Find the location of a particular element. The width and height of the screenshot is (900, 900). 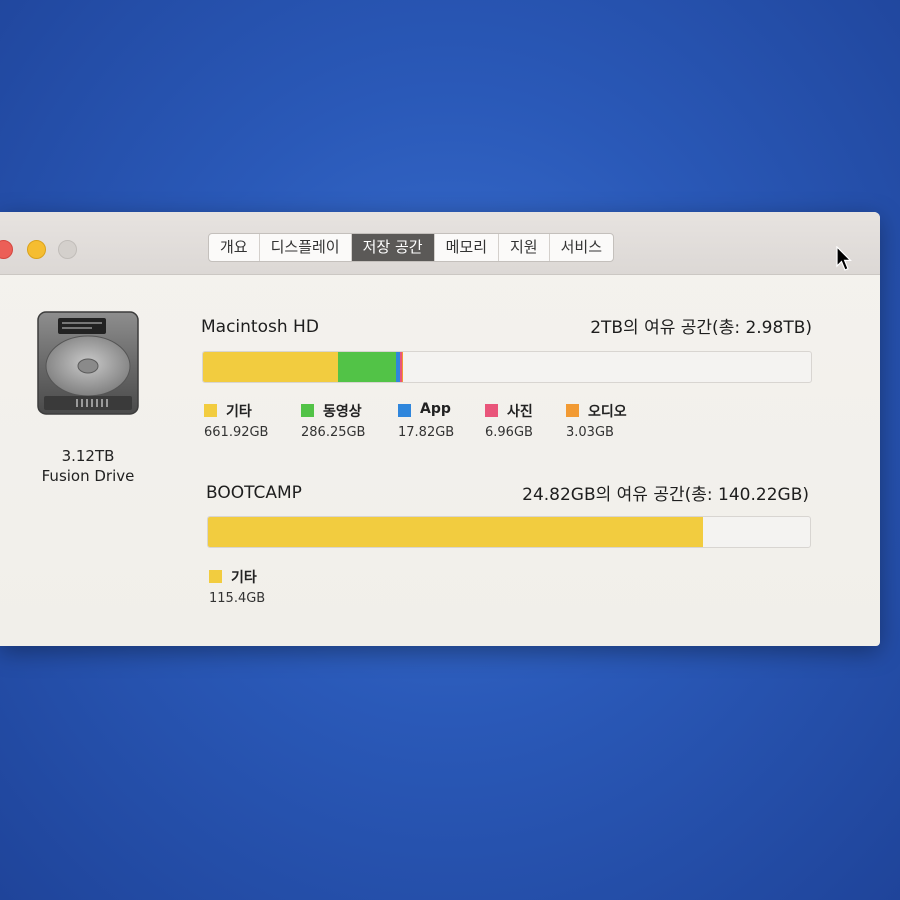

volume-free-space: 2TB의 여유 공간(총: 2.98TB) is located at coordinates (701, 328).